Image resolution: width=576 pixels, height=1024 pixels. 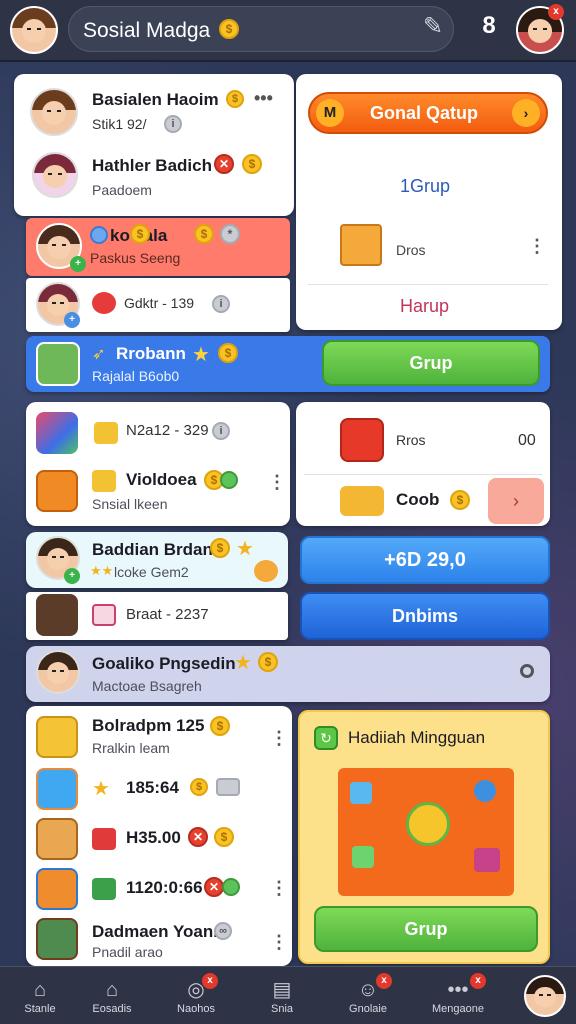 I want to click on game-tile-icon, so click(x=58, y=364).